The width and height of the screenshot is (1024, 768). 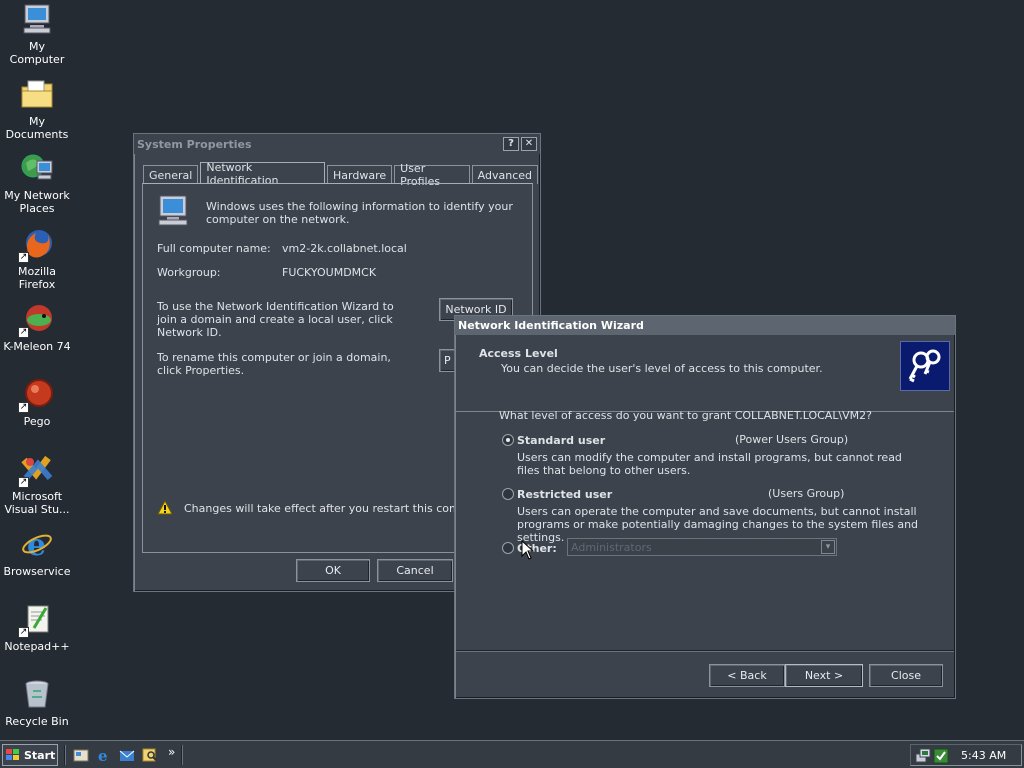 I want to click on title-bar: Network Identification Wizard, so click(x=705, y=325).